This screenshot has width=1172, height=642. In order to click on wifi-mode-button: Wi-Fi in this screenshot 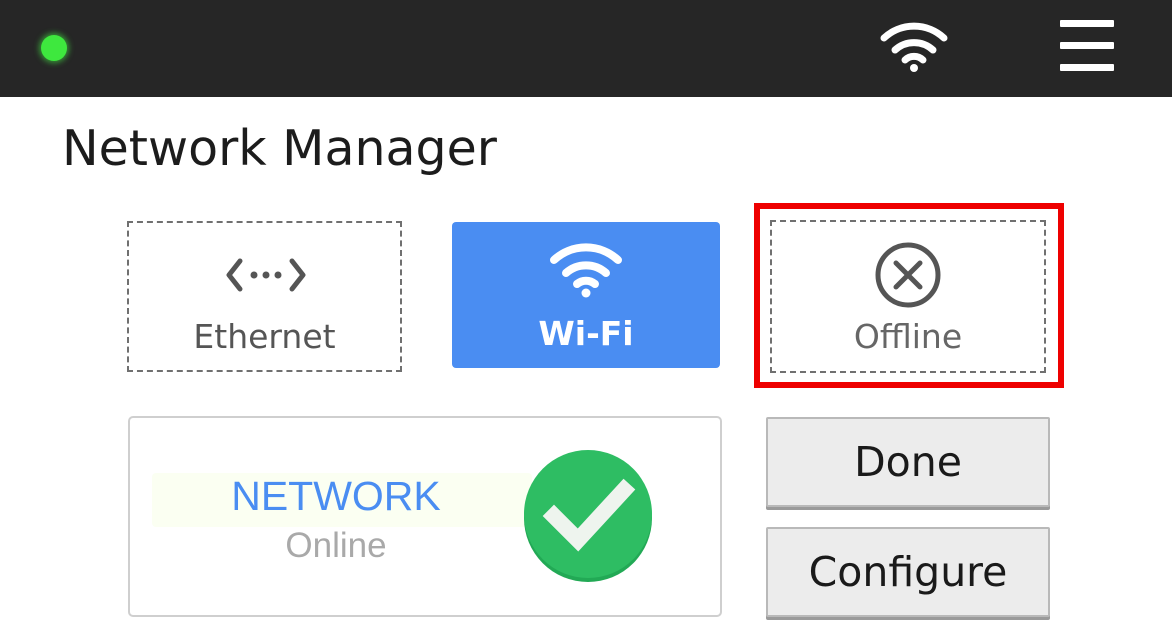, I will do `click(586, 295)`.